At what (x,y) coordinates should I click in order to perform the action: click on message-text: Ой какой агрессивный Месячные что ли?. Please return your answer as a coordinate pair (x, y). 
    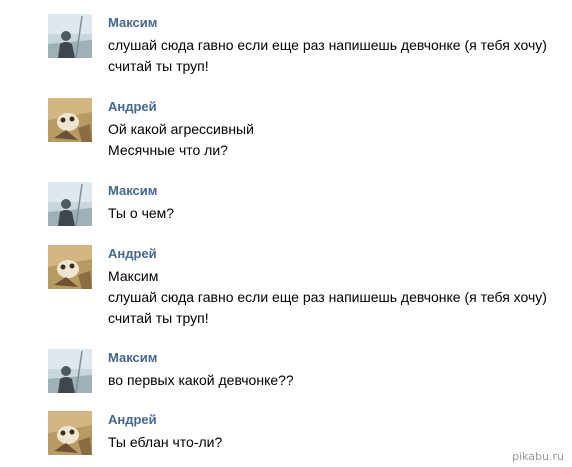
    Looking at the image, I should click on (181, 140).